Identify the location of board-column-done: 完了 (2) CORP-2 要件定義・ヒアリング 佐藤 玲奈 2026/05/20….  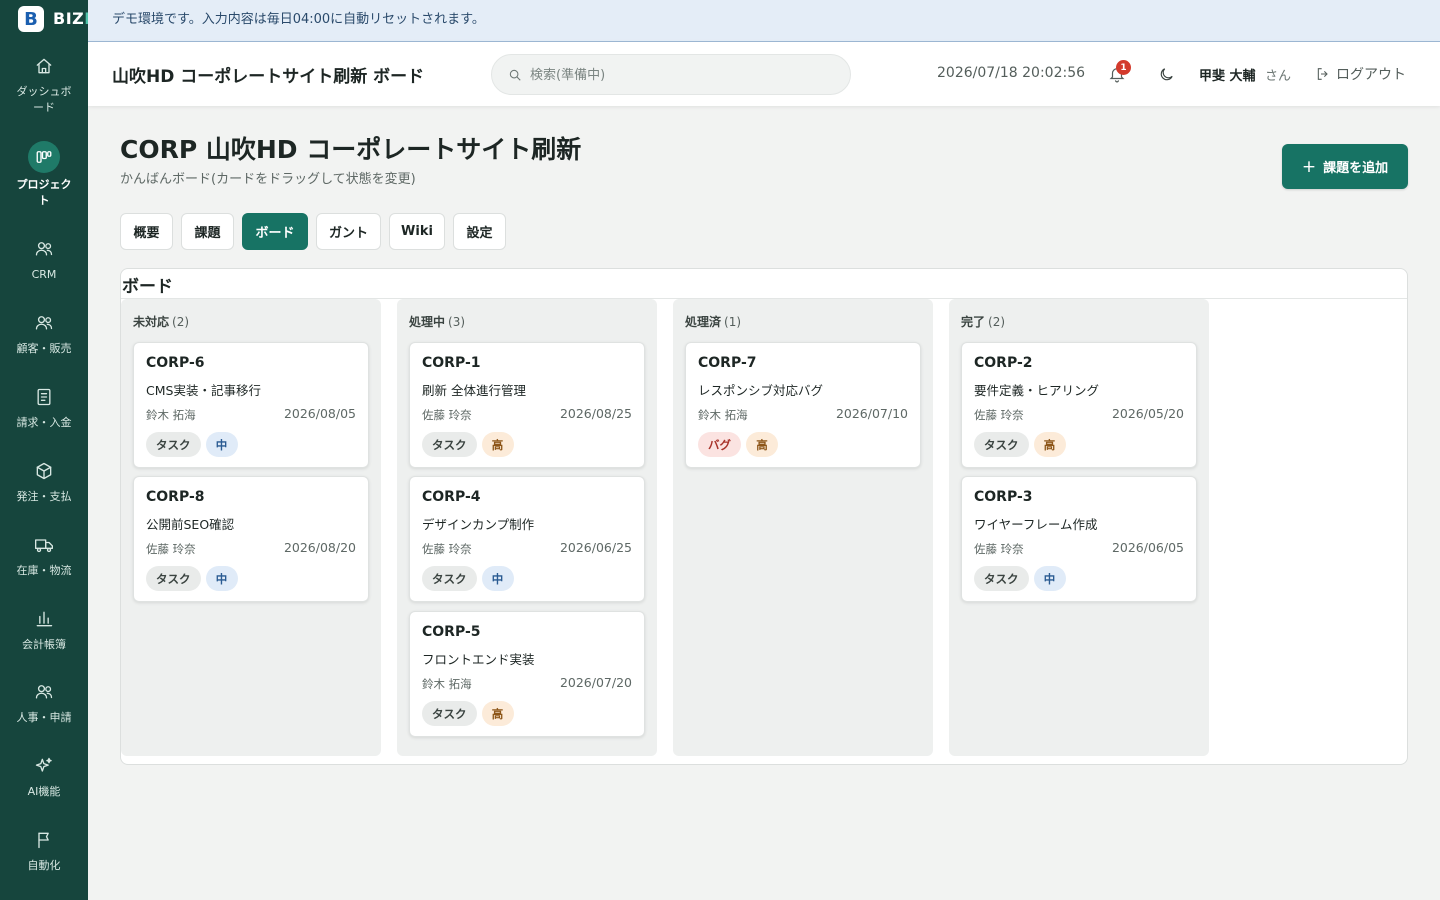
(1079, 527).